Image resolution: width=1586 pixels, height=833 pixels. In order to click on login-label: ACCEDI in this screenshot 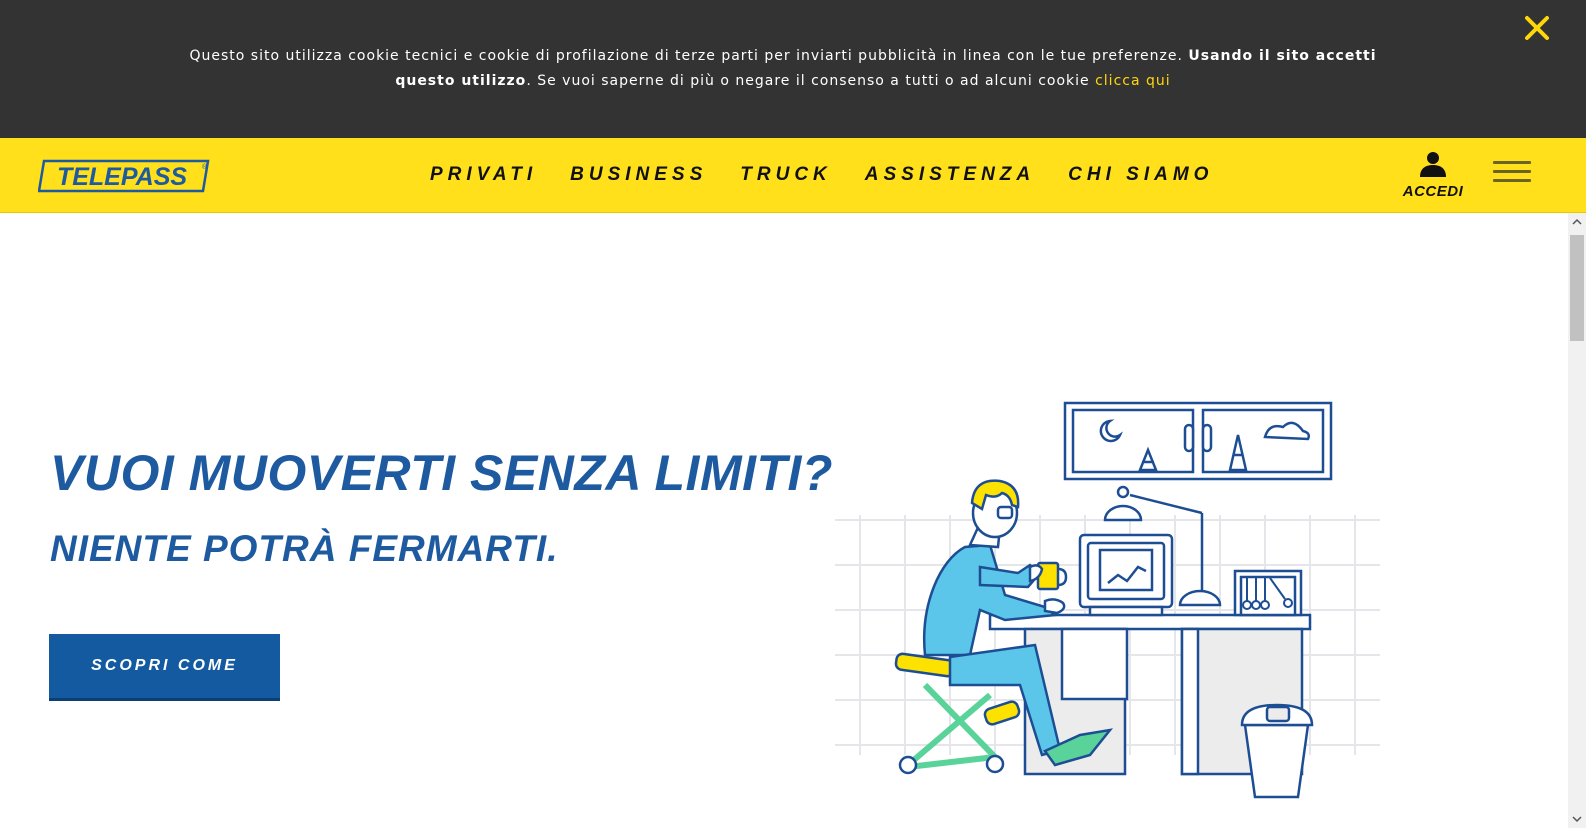, I will do `click(1433, 191)`.